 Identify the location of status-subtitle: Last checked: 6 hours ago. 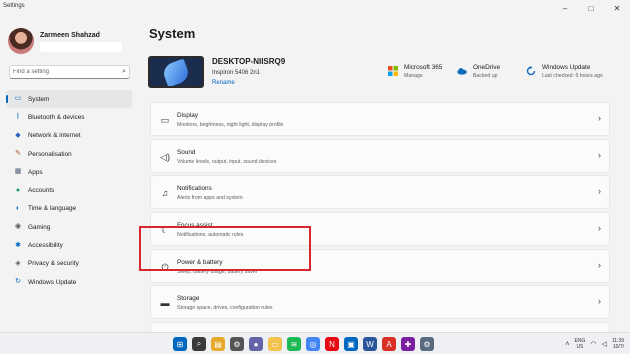
(572, 76).